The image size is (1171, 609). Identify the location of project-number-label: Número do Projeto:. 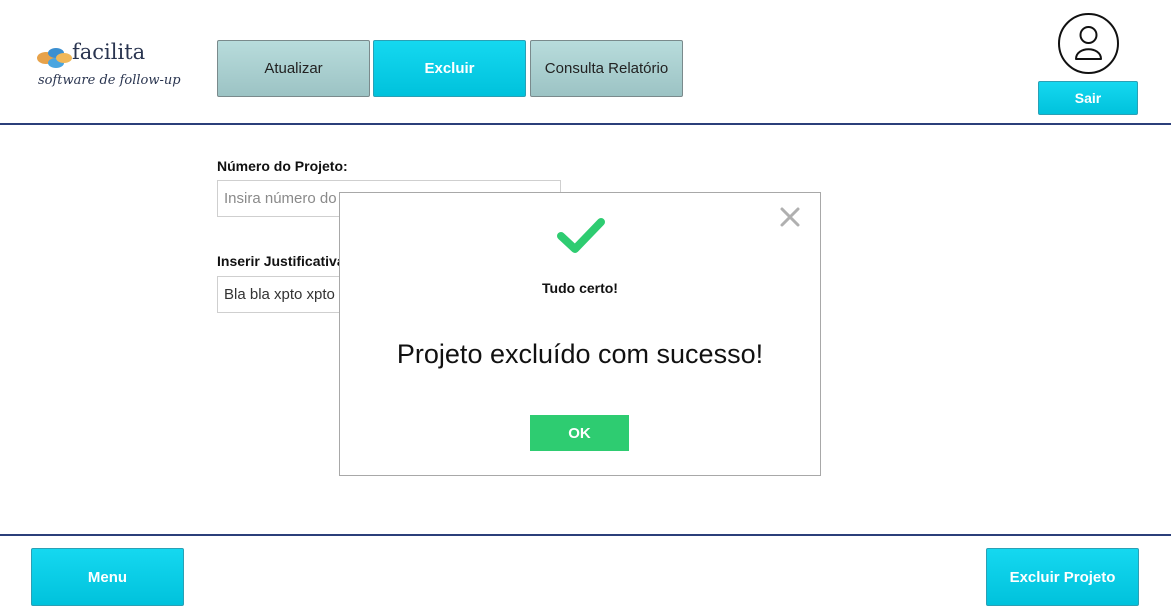
(282, 166).